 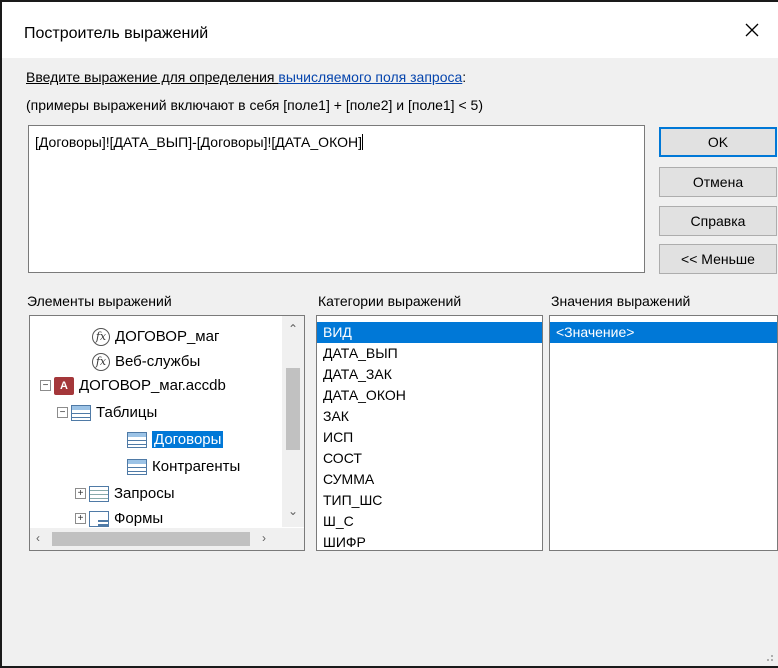 What do you see at coordinates (99, 301) in the screenshot?
I see `elements-label: Элементы выражений` at bounding box center [99, 301].